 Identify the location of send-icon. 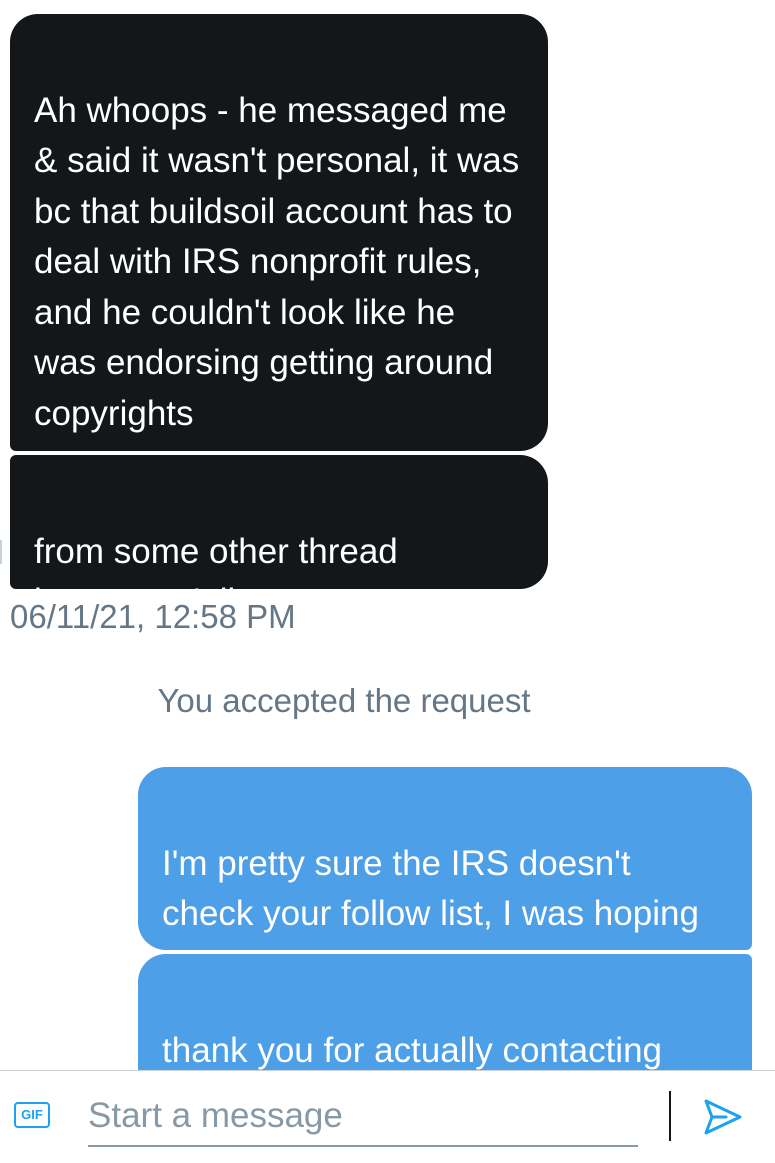
(723, 1117).